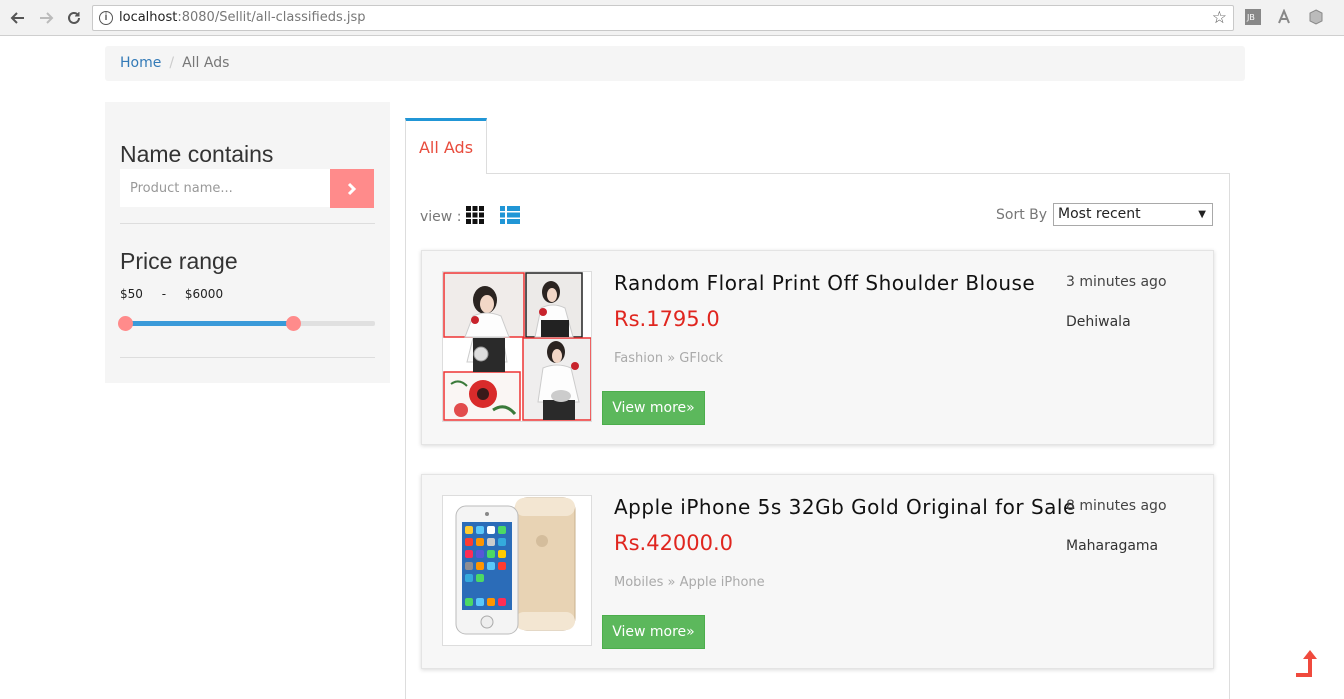 This screenshot has height=699, width=1344. Describe the element at coordinates (74, 18) in the screenshot. I see `reload-icon` at that location.